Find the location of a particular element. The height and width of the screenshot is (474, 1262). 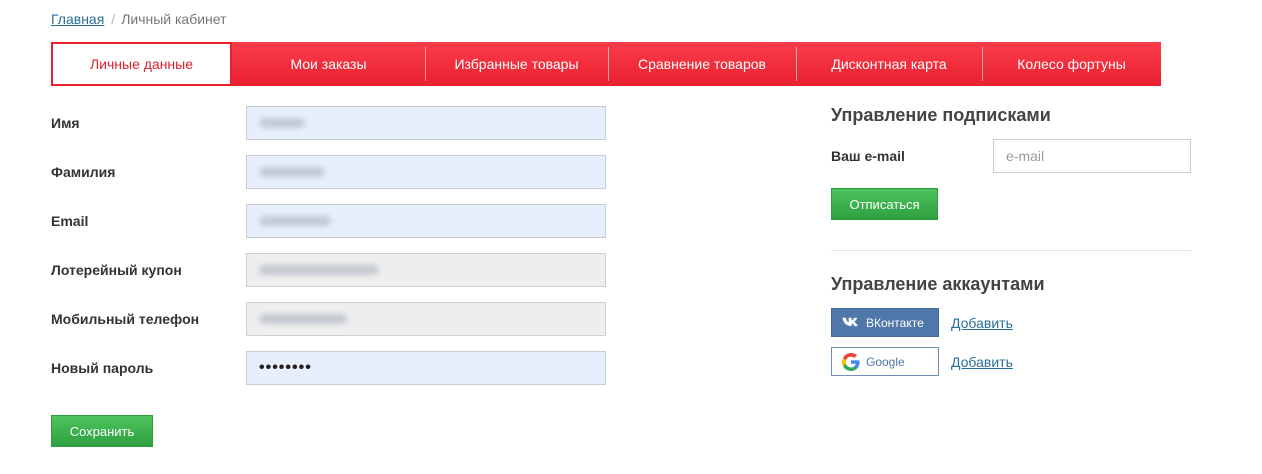

accounts-title: Управление аккаунтами is located at coordinates (938, 284).